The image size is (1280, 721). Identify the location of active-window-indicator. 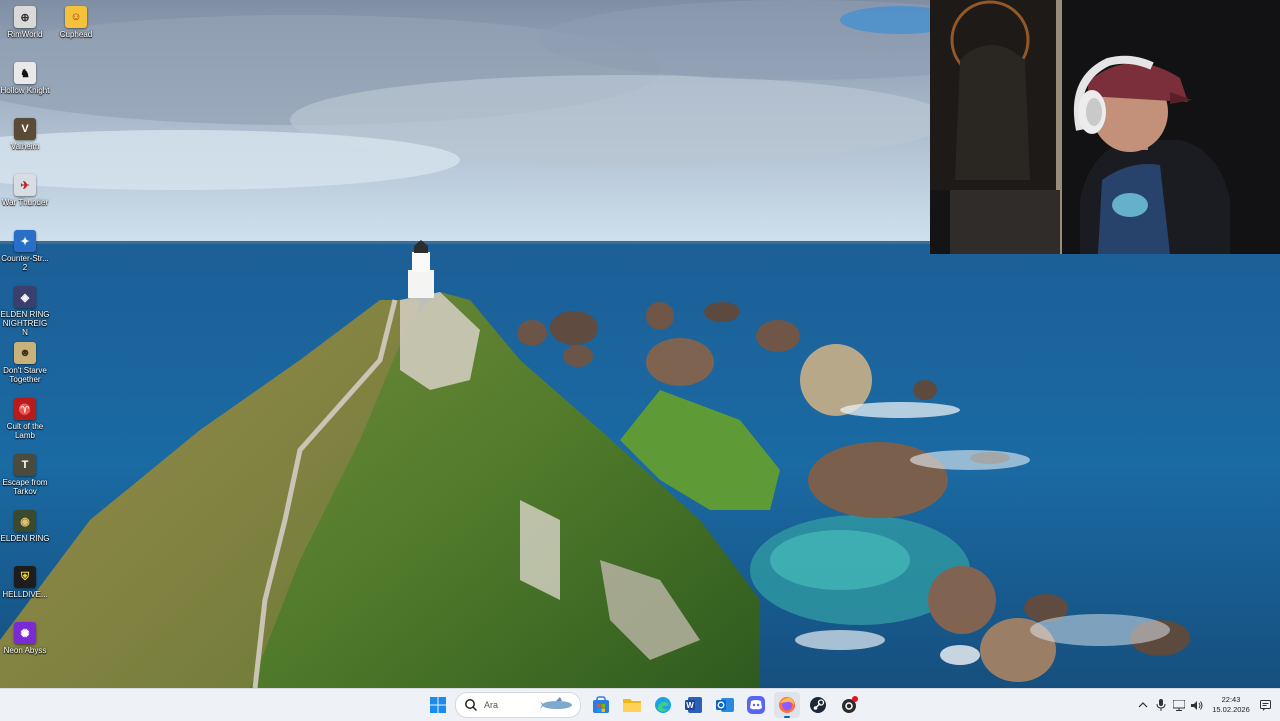
(786, 717).